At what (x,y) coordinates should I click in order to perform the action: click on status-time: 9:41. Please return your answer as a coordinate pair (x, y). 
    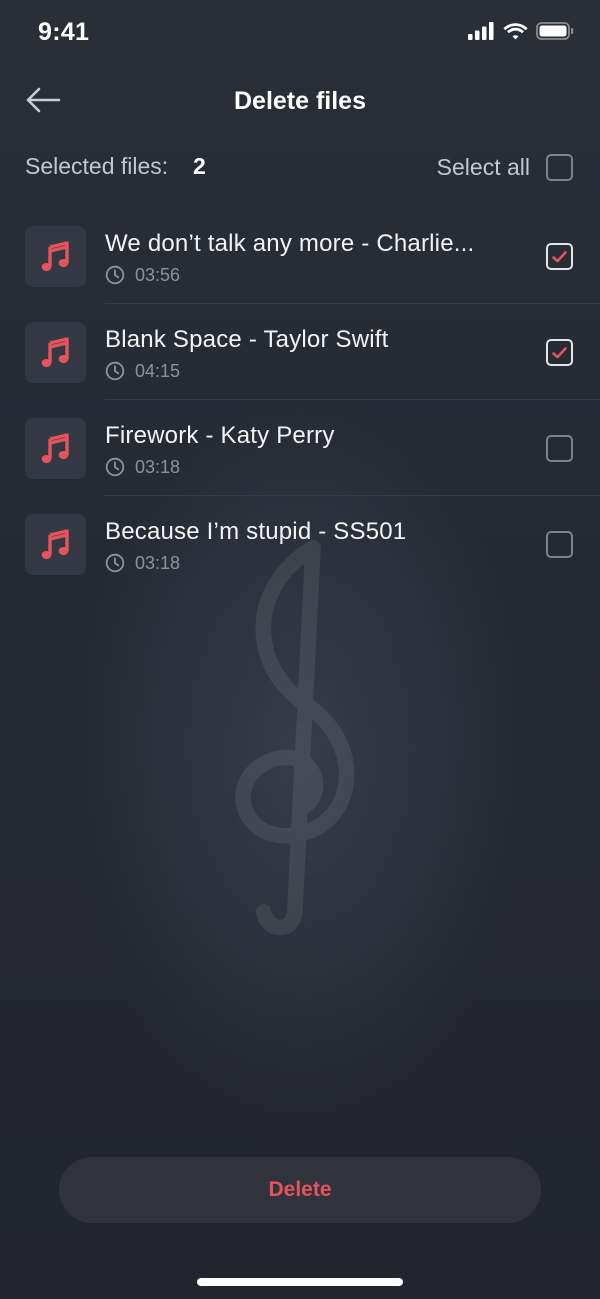
    Looking at the image, I should click on (64, 32).